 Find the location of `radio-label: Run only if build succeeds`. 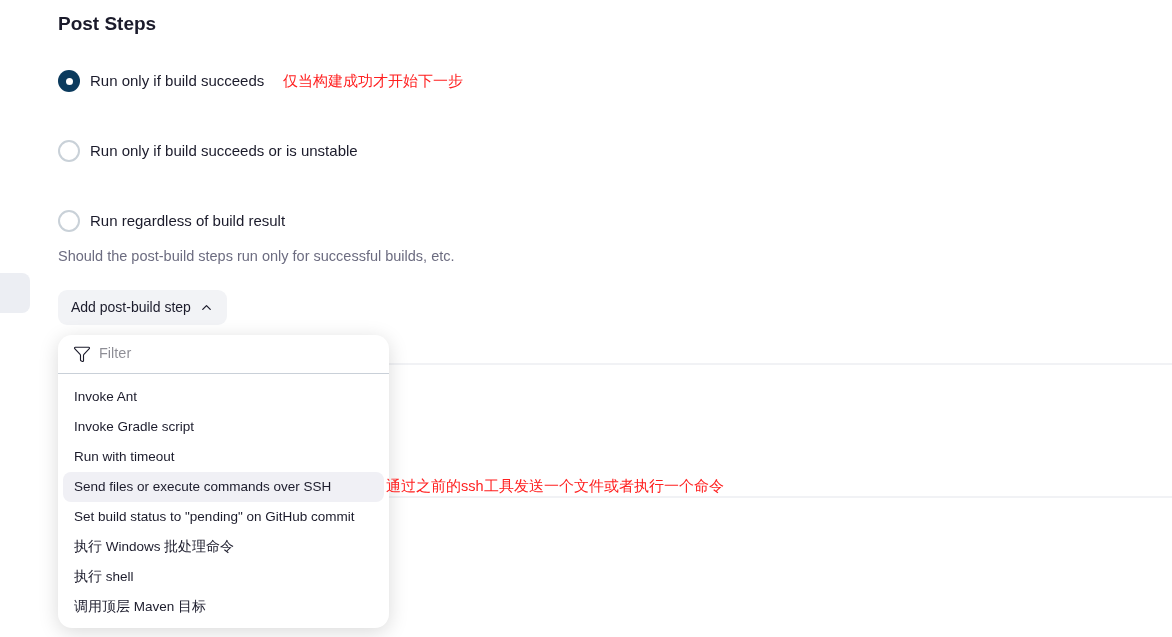

radio-label: Run only if build succeeds is located at coordinates (177, 81).